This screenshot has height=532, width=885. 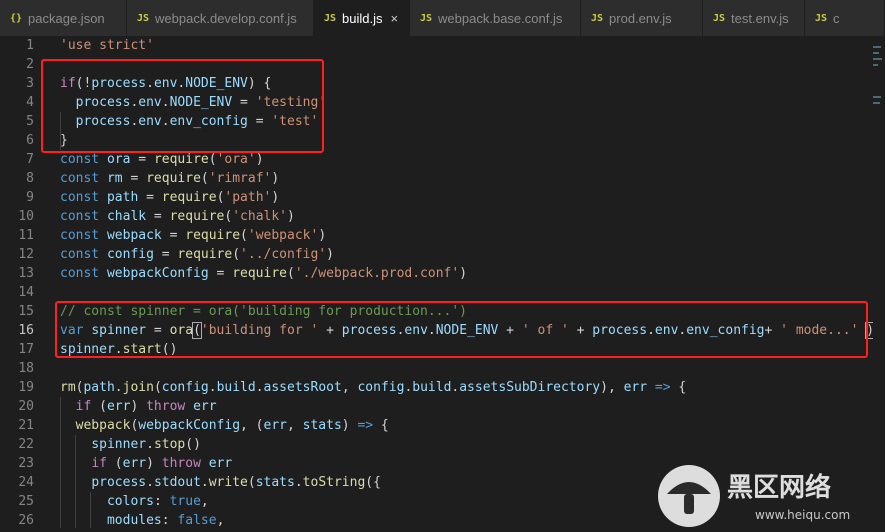 What do you see at coordinates (283, 254) in the screenshot?
I see `code-token: '../config'` at bounding box center [283, 254].